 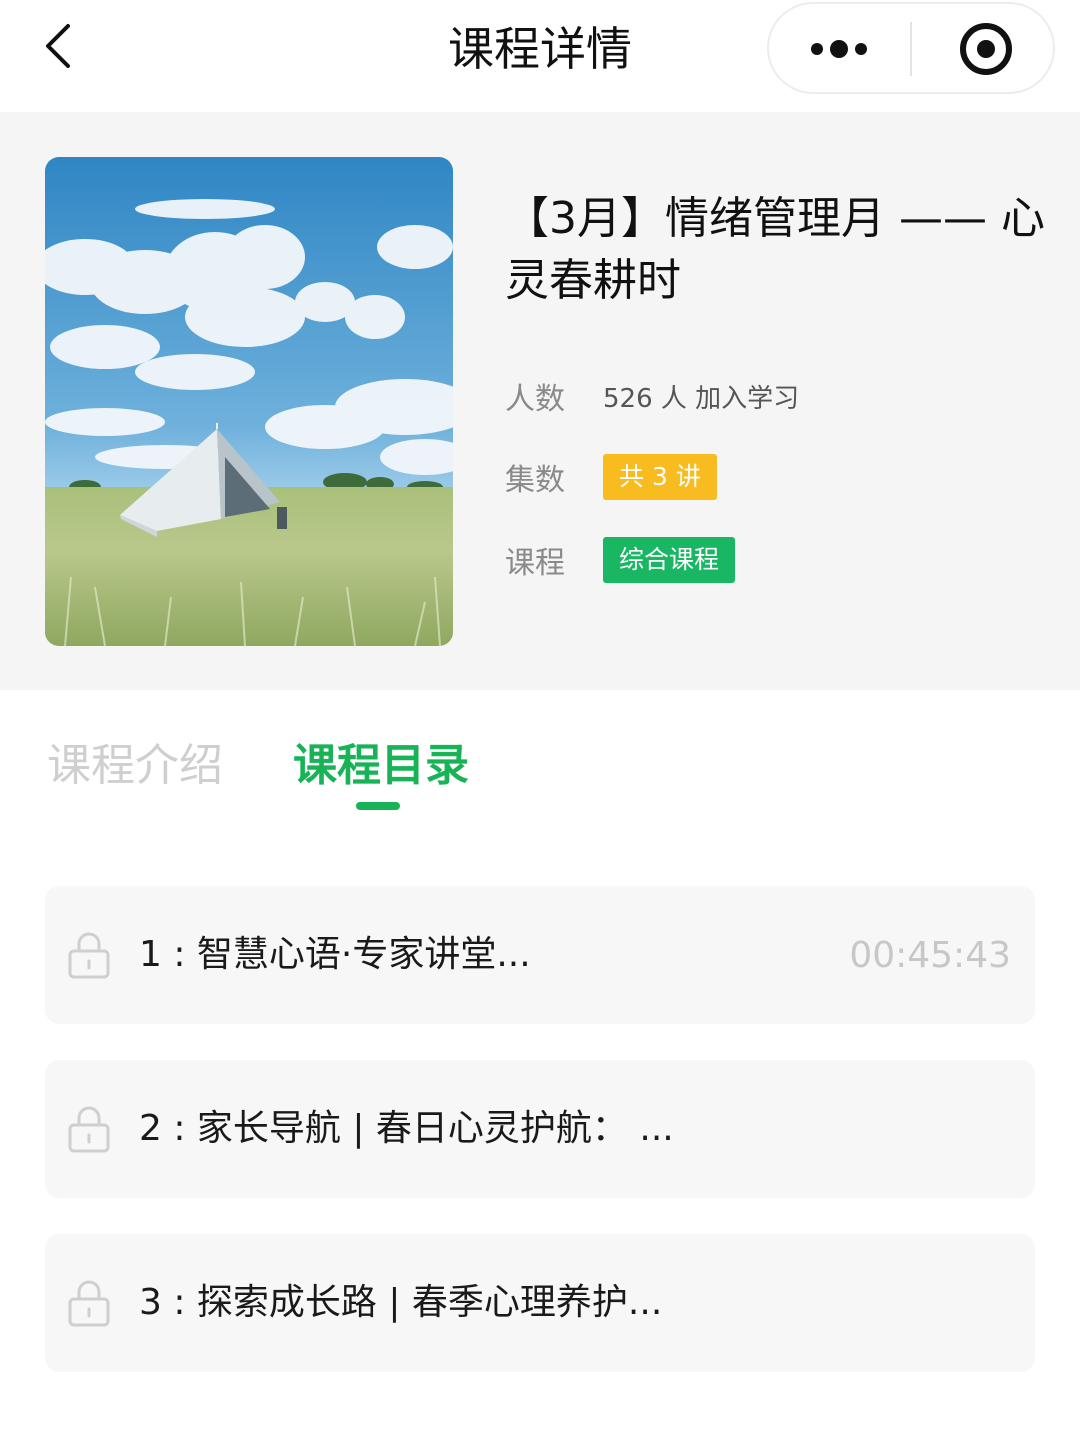 I want to click on course-type-row: 课程 综合课程, so click(x=620, y=560).